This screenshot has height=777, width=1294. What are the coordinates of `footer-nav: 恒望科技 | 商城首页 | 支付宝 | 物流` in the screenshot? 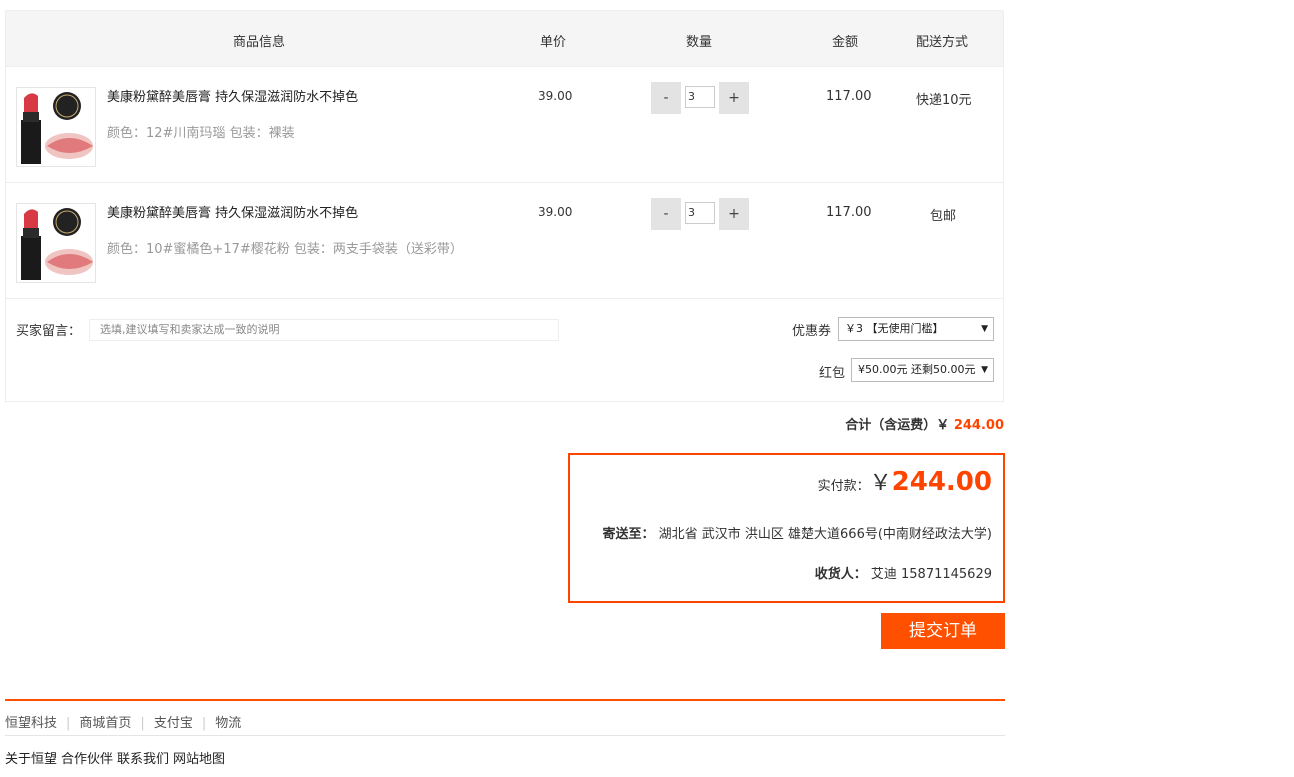 It's located at (123, 721).